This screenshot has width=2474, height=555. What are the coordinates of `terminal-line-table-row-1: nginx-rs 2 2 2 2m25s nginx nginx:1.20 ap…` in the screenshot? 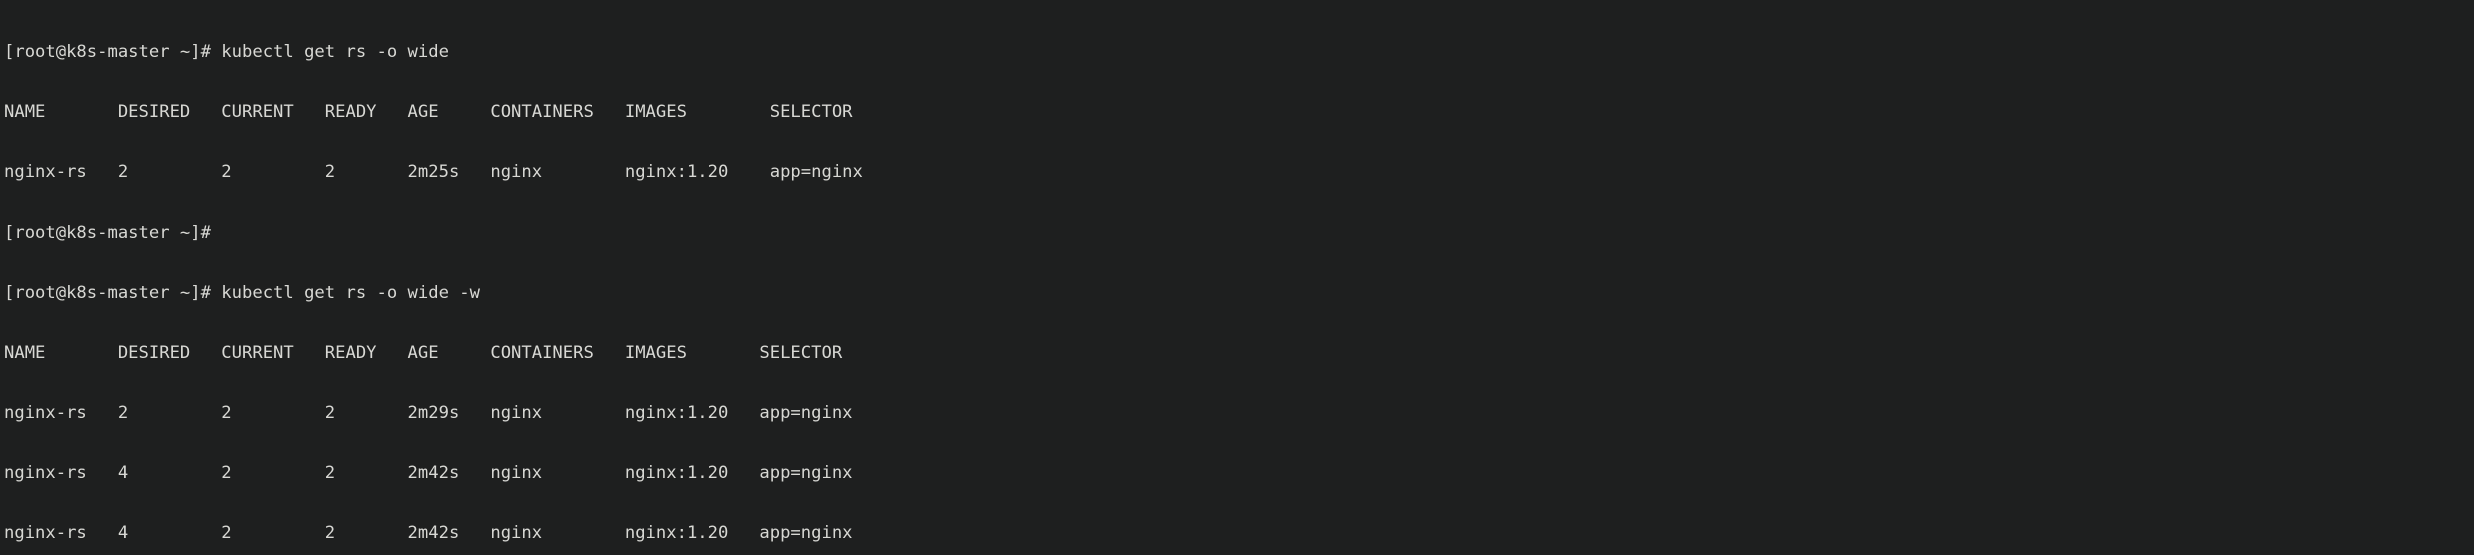 It's located at (433, 172).